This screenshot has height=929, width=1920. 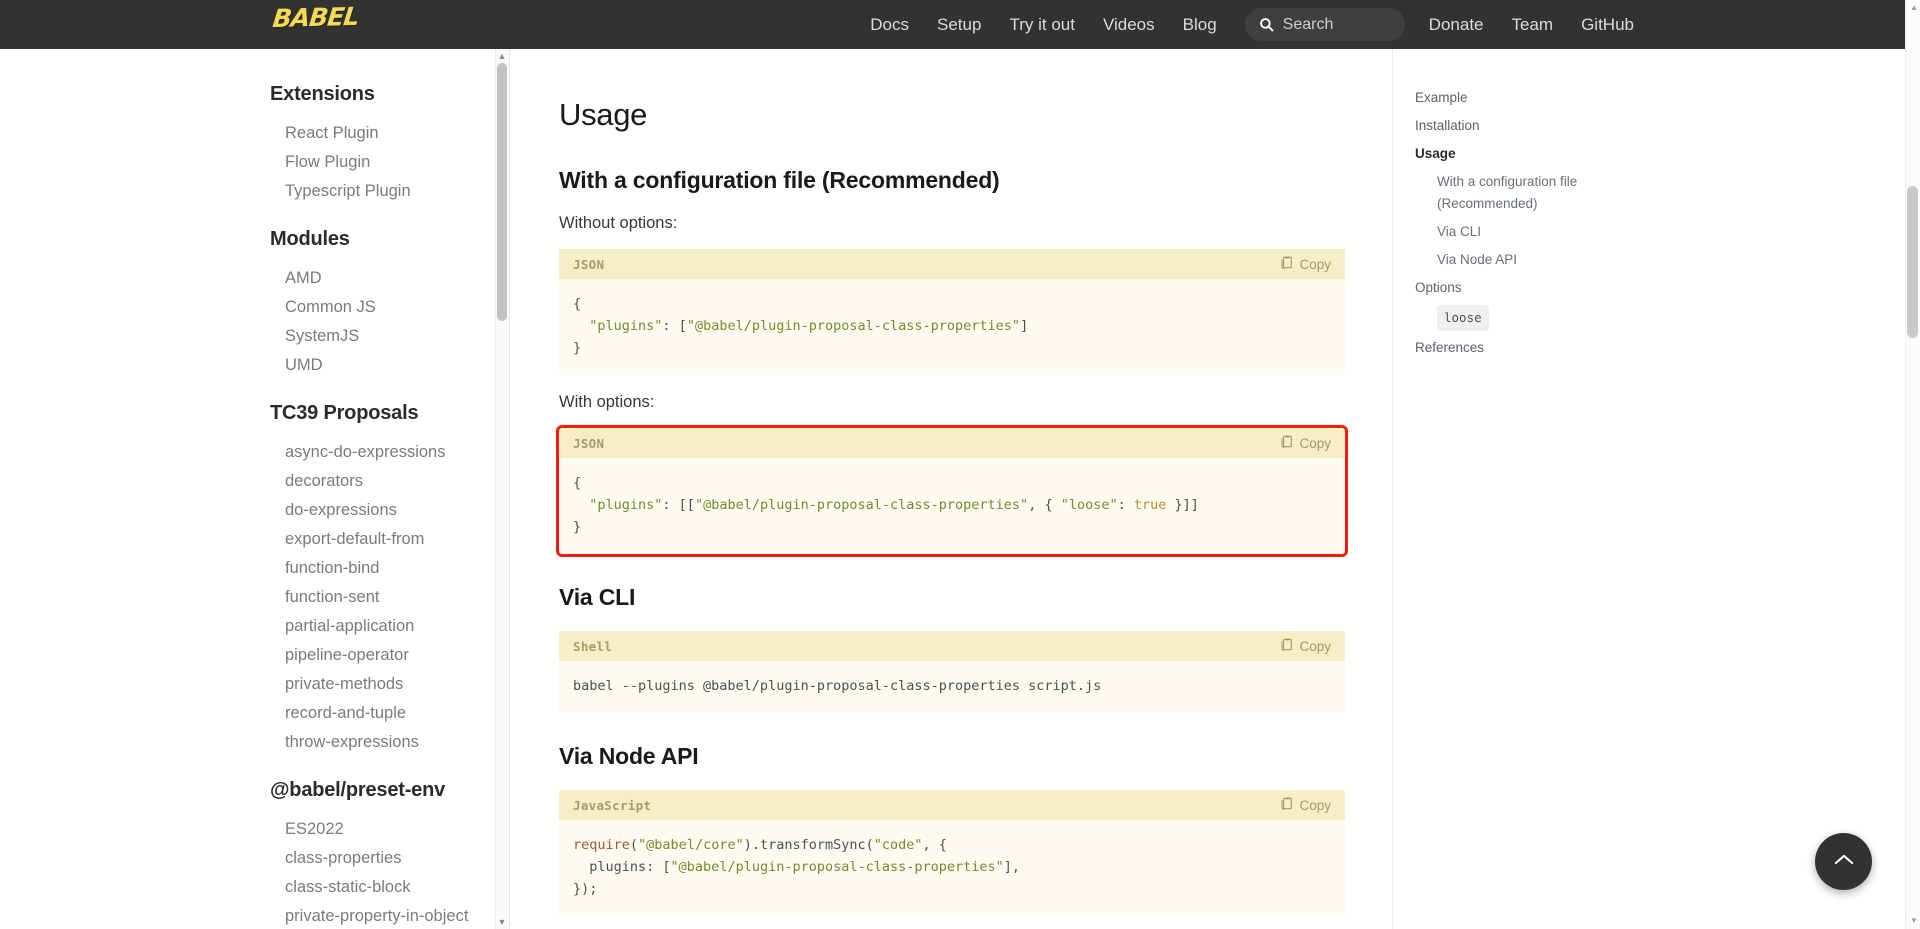 I want to click on code-language-label: Shell, so click(x=593, y=646).